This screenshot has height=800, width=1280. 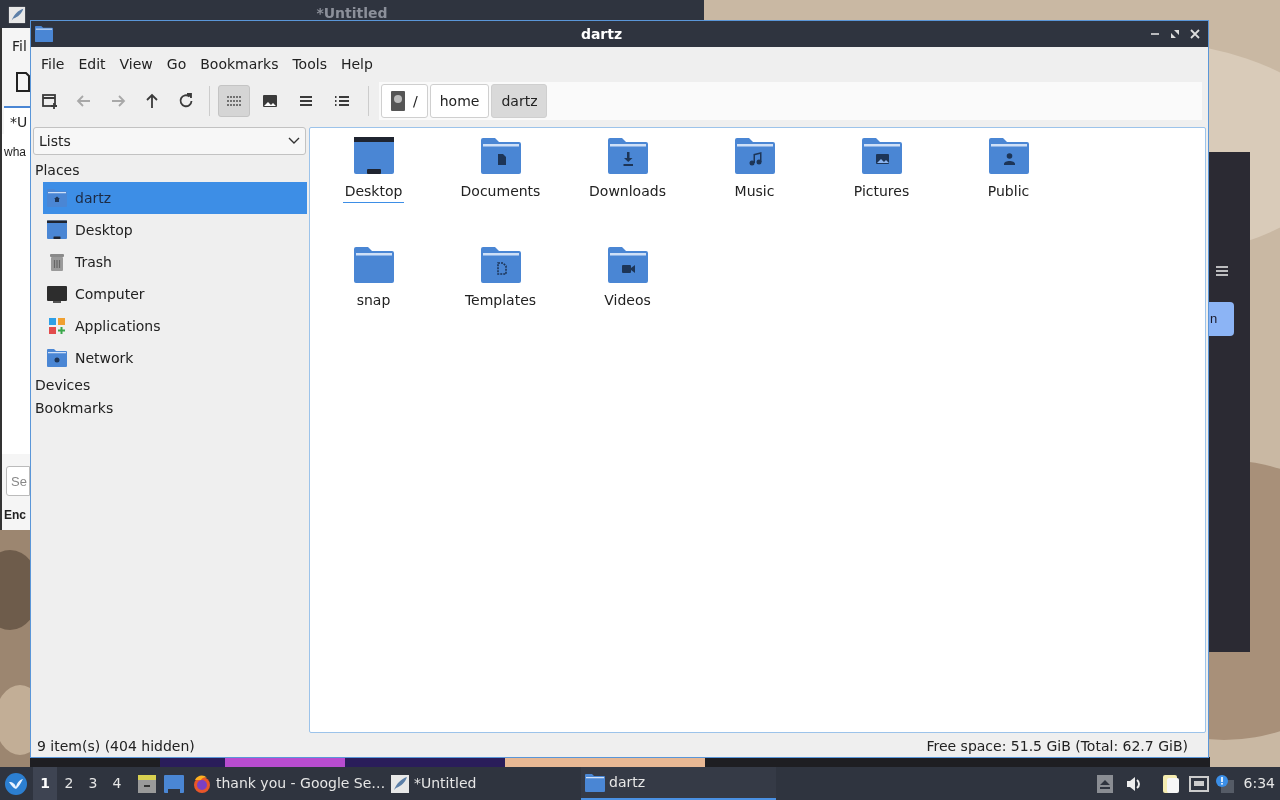 I want to click on home-folder-icon, so click(x=57, y=198).